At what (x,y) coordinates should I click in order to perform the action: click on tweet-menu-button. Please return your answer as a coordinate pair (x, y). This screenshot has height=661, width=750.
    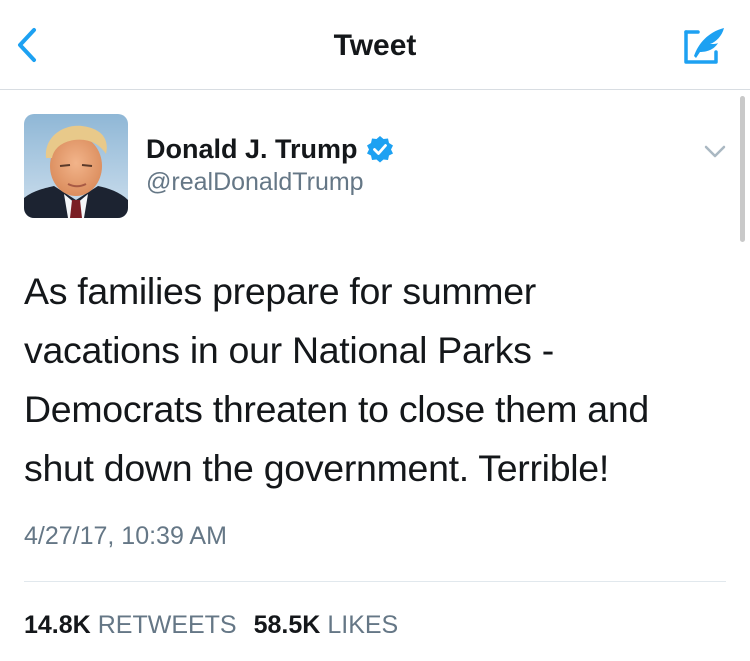
    Looking at the image, I should click on (715, 151).